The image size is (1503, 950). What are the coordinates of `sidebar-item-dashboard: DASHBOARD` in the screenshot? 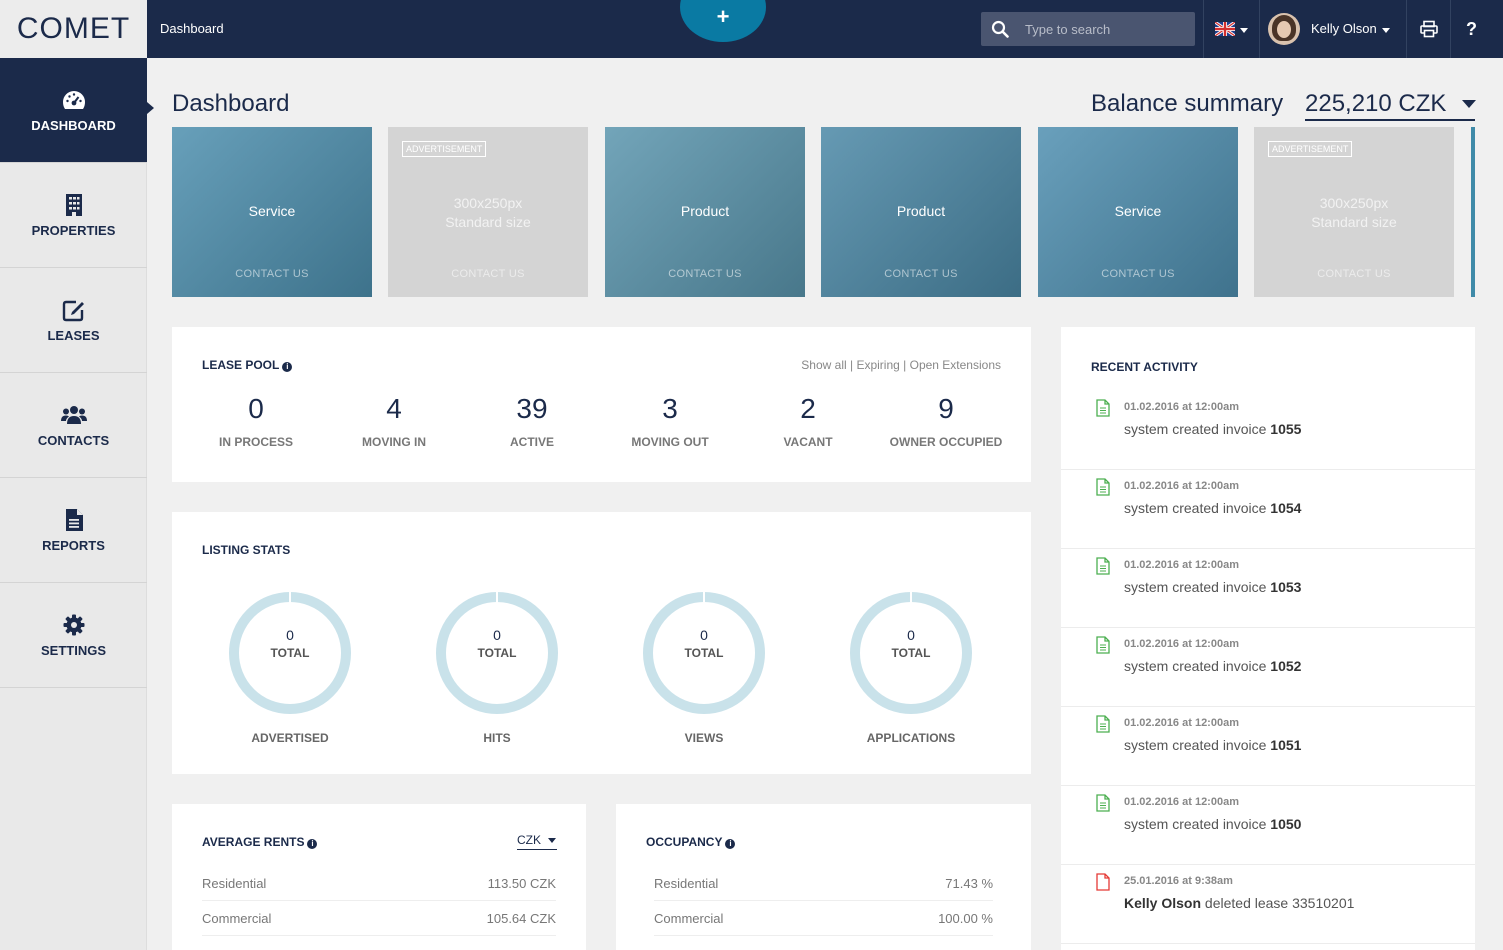 It's located at (73, 110).